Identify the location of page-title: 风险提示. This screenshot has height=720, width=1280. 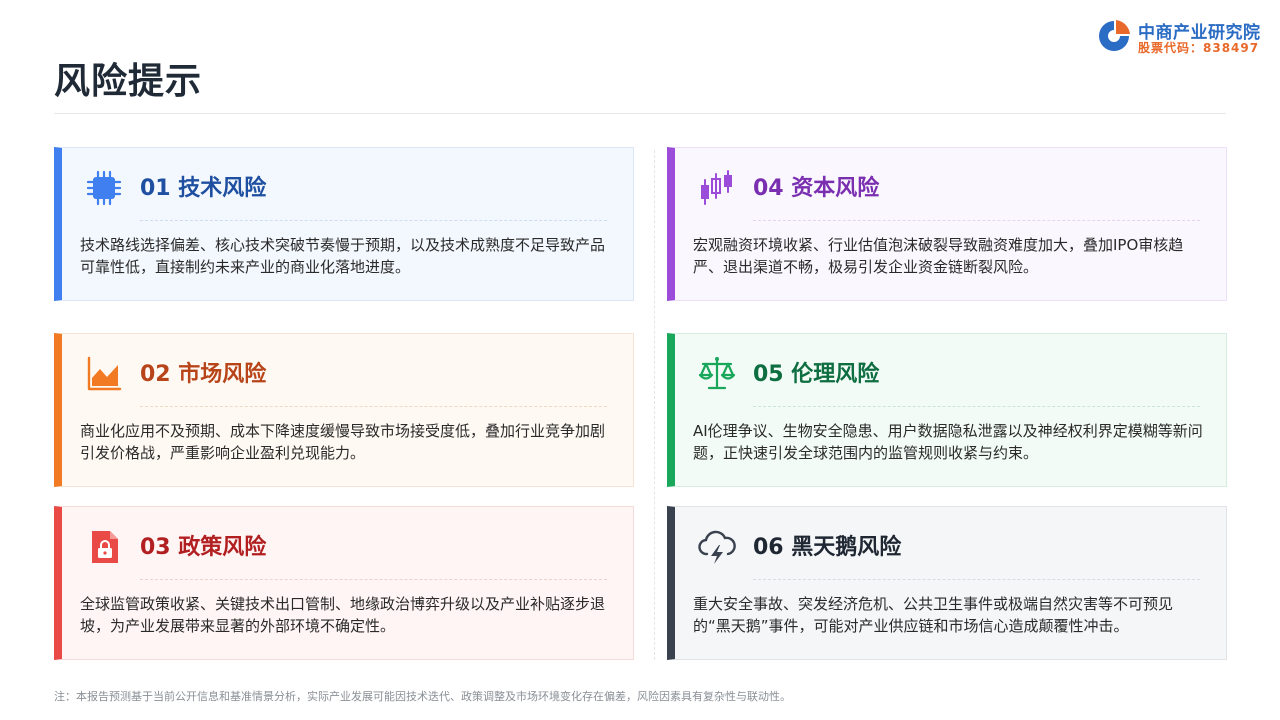
(128, 81).